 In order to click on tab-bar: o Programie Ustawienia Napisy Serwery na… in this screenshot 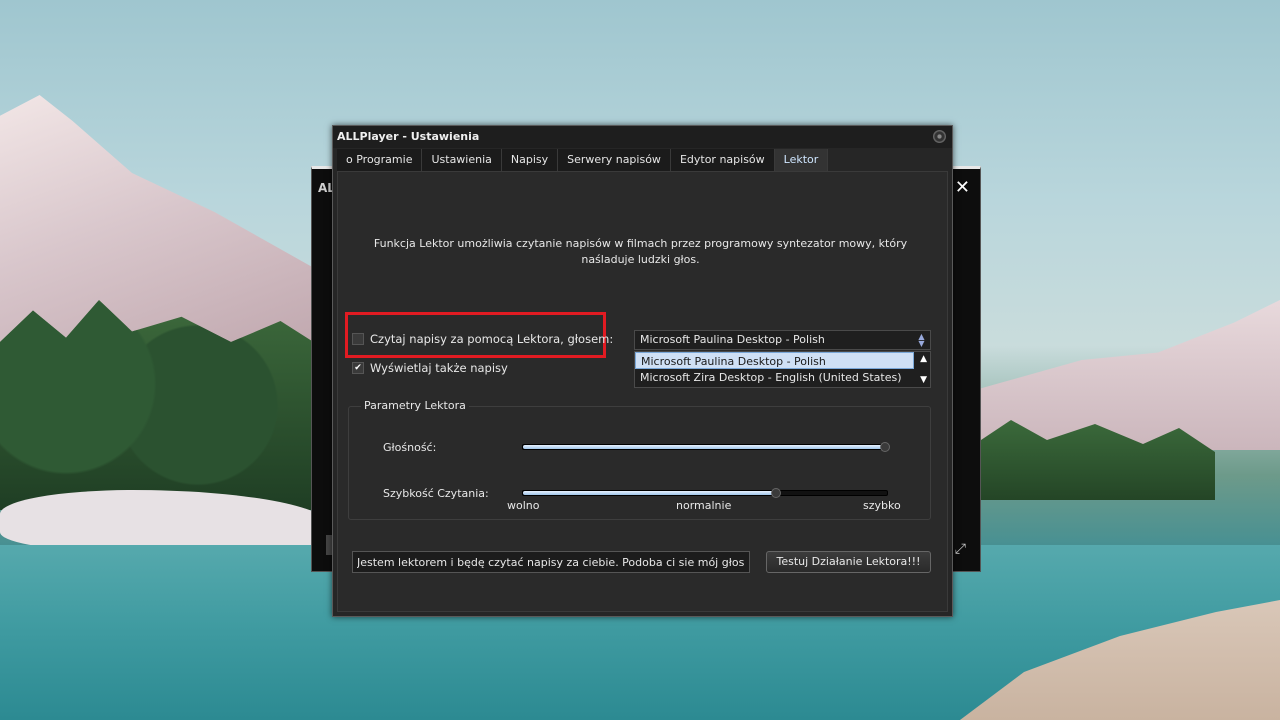, I will do `click(583, 160)`.